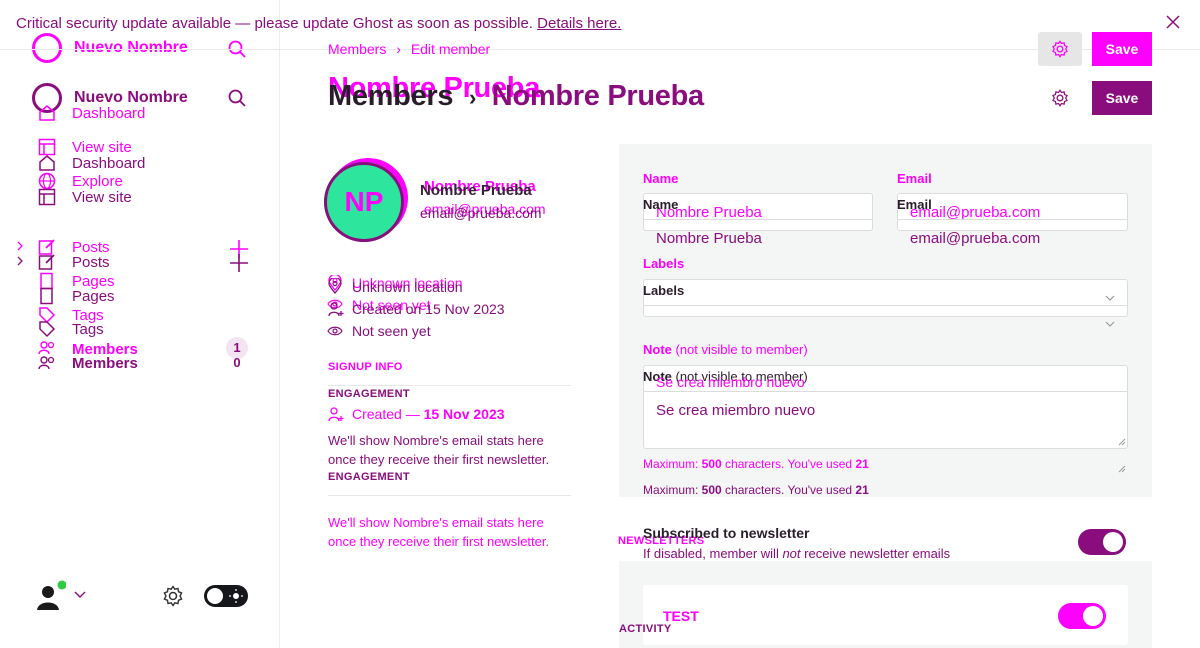 The width and height of the screenshot is (1200, 648). Describe the element at coordinates (1102, 542) in the screenshot. I see `subscribed-toggle` at that location.